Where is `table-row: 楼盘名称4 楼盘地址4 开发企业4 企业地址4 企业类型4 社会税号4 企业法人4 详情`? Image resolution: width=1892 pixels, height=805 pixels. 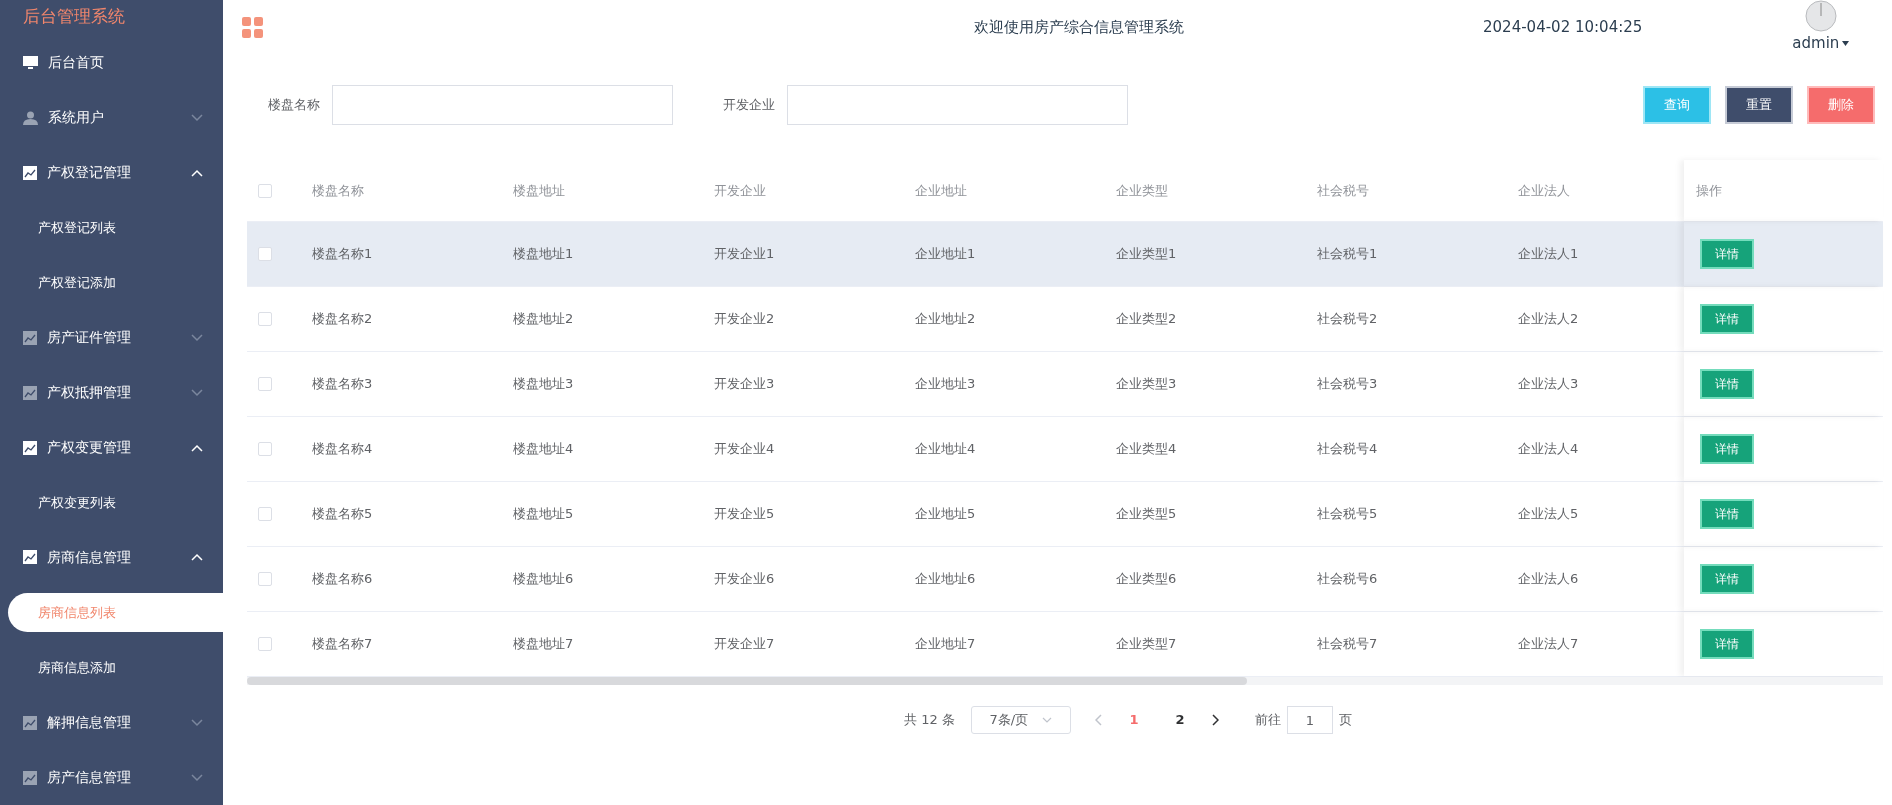
table-row: 楼盘名称4 楼盘地址4 开发企业4 企业地址4 企业类型4 社会税号4 企业法人4 详情 is located at coordinates (1065, 449).